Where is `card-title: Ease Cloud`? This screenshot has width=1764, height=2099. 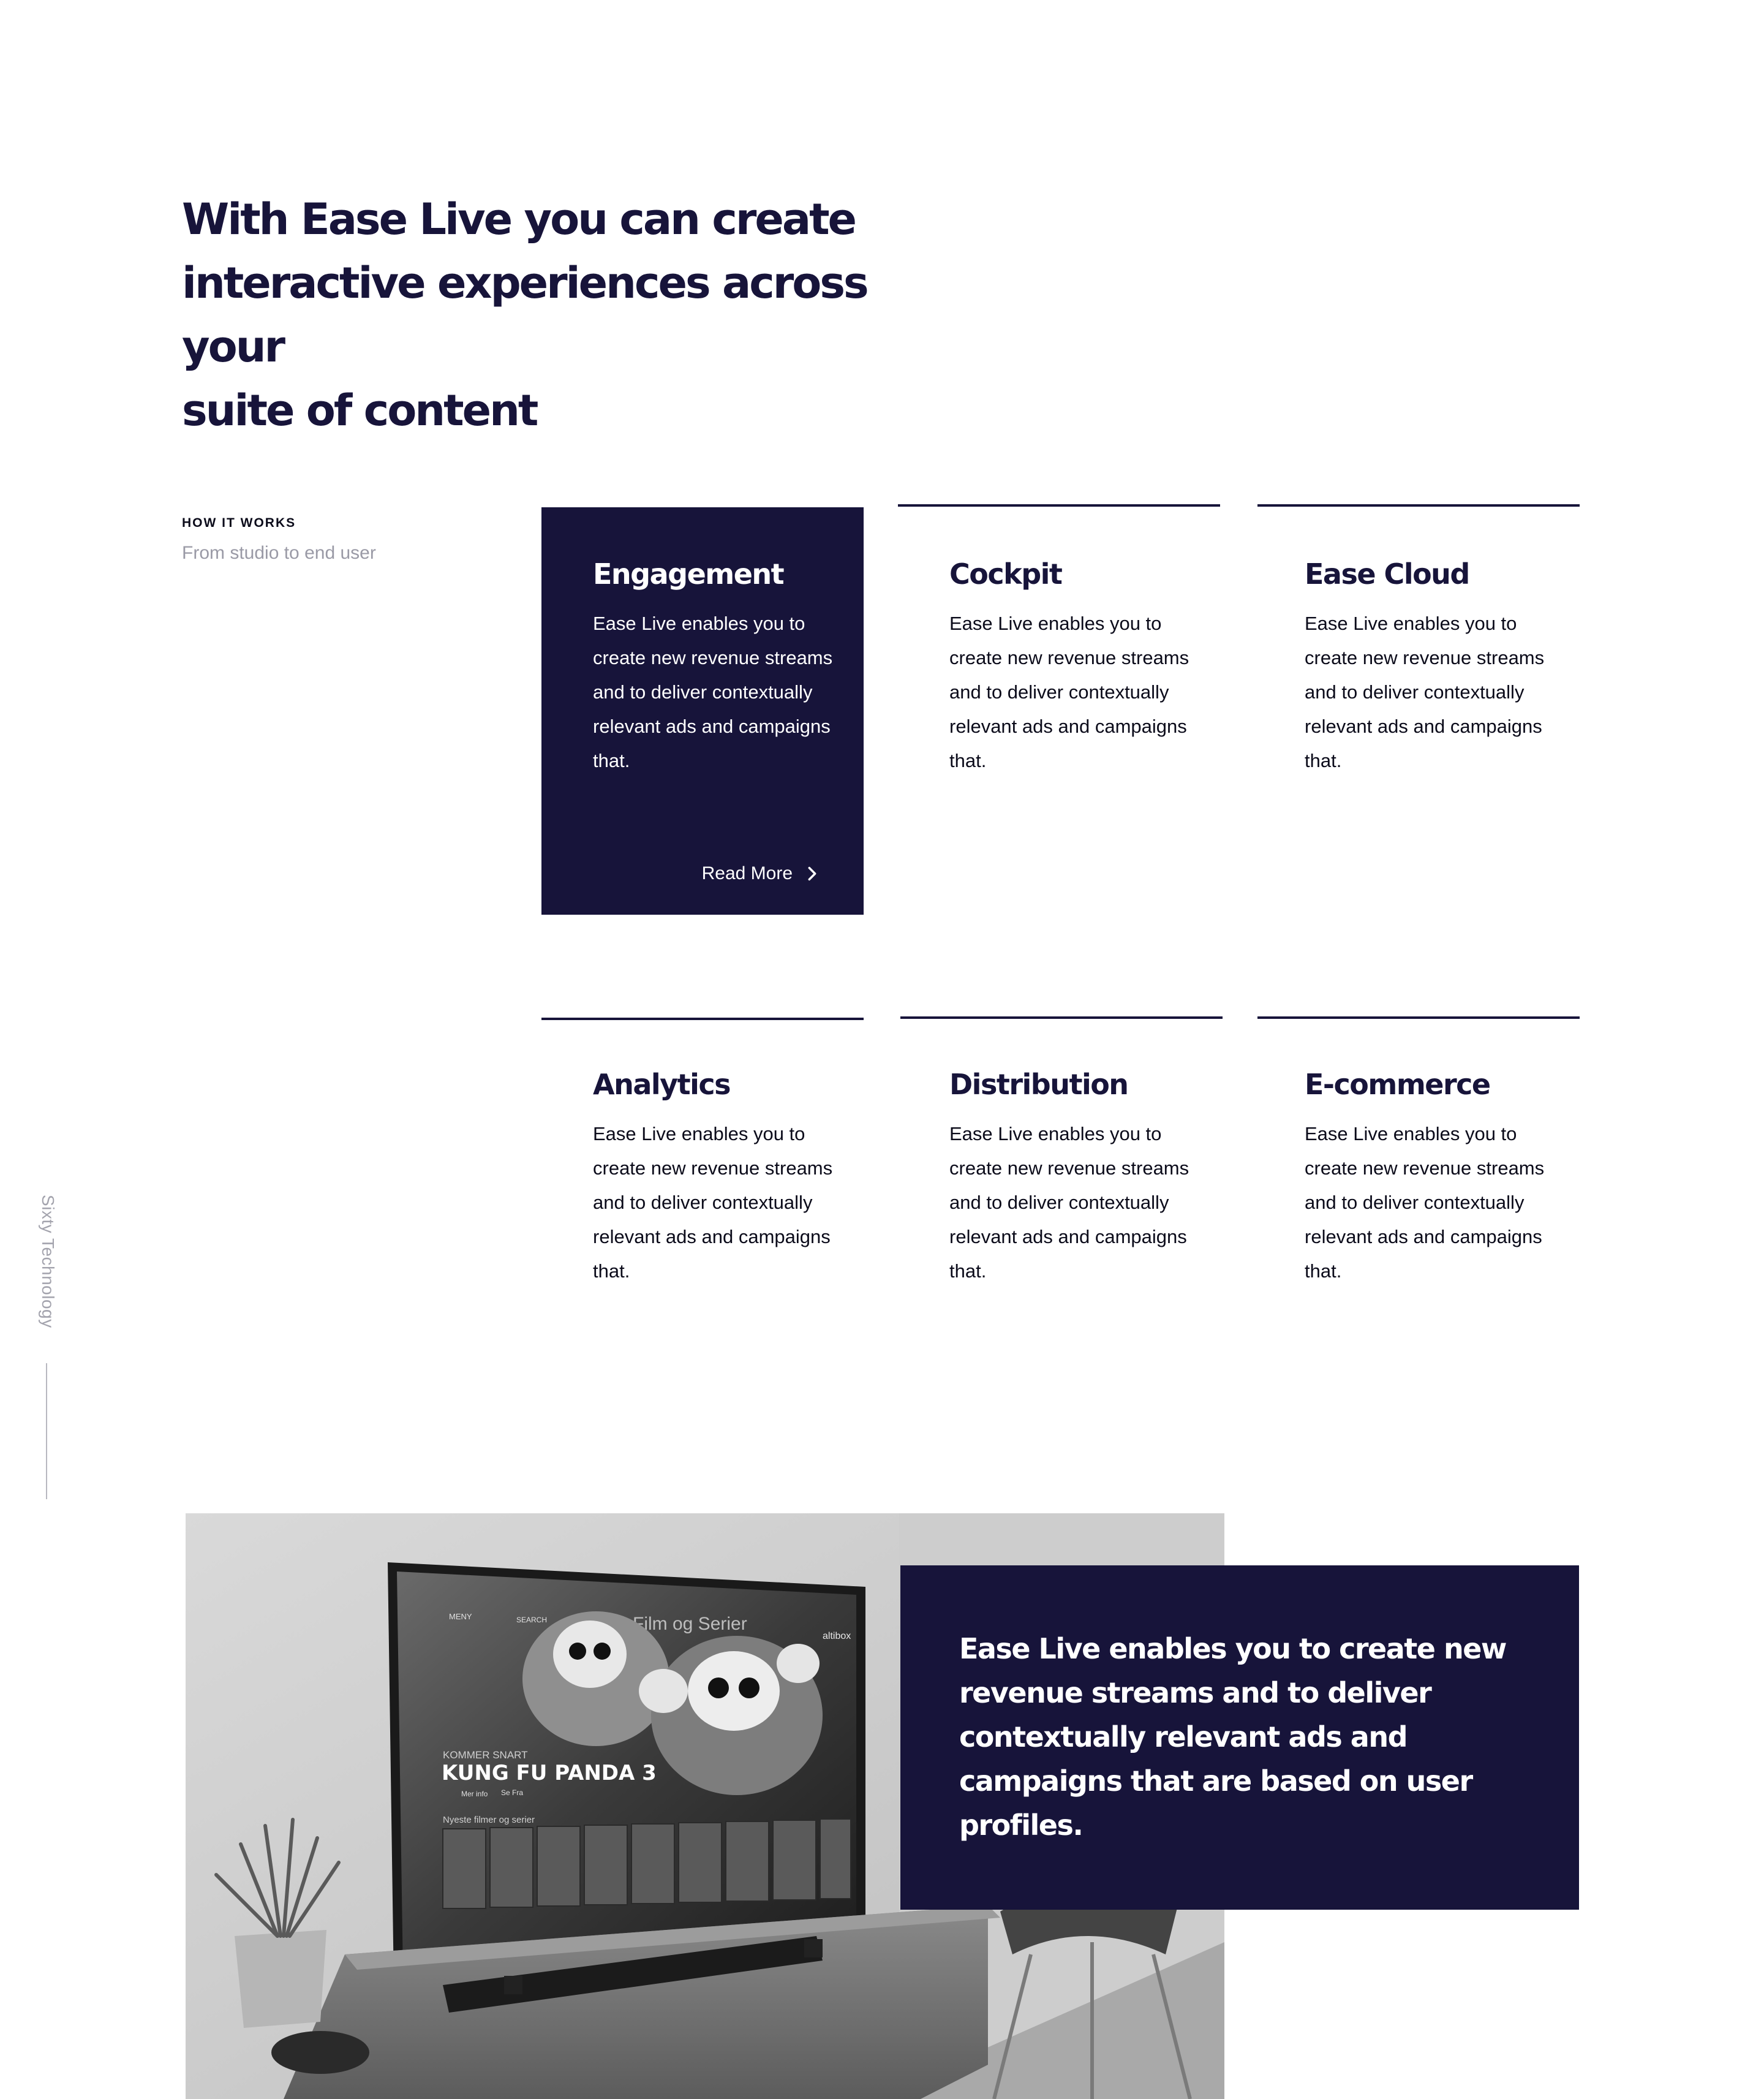 card-title: Ease Cloud is located at coordinates (1388, 574).